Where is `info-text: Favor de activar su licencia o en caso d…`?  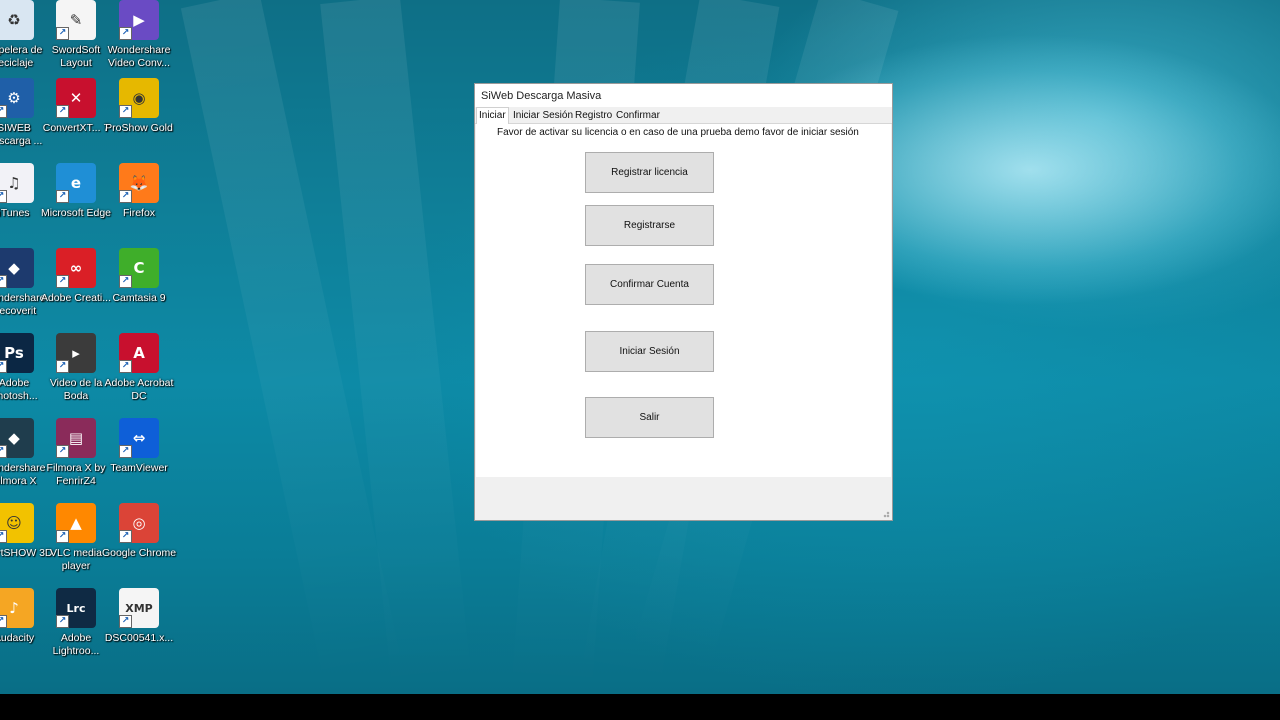 info-text: Favor de activar su licencia o en caso d… is located at coordinates (678, 132).